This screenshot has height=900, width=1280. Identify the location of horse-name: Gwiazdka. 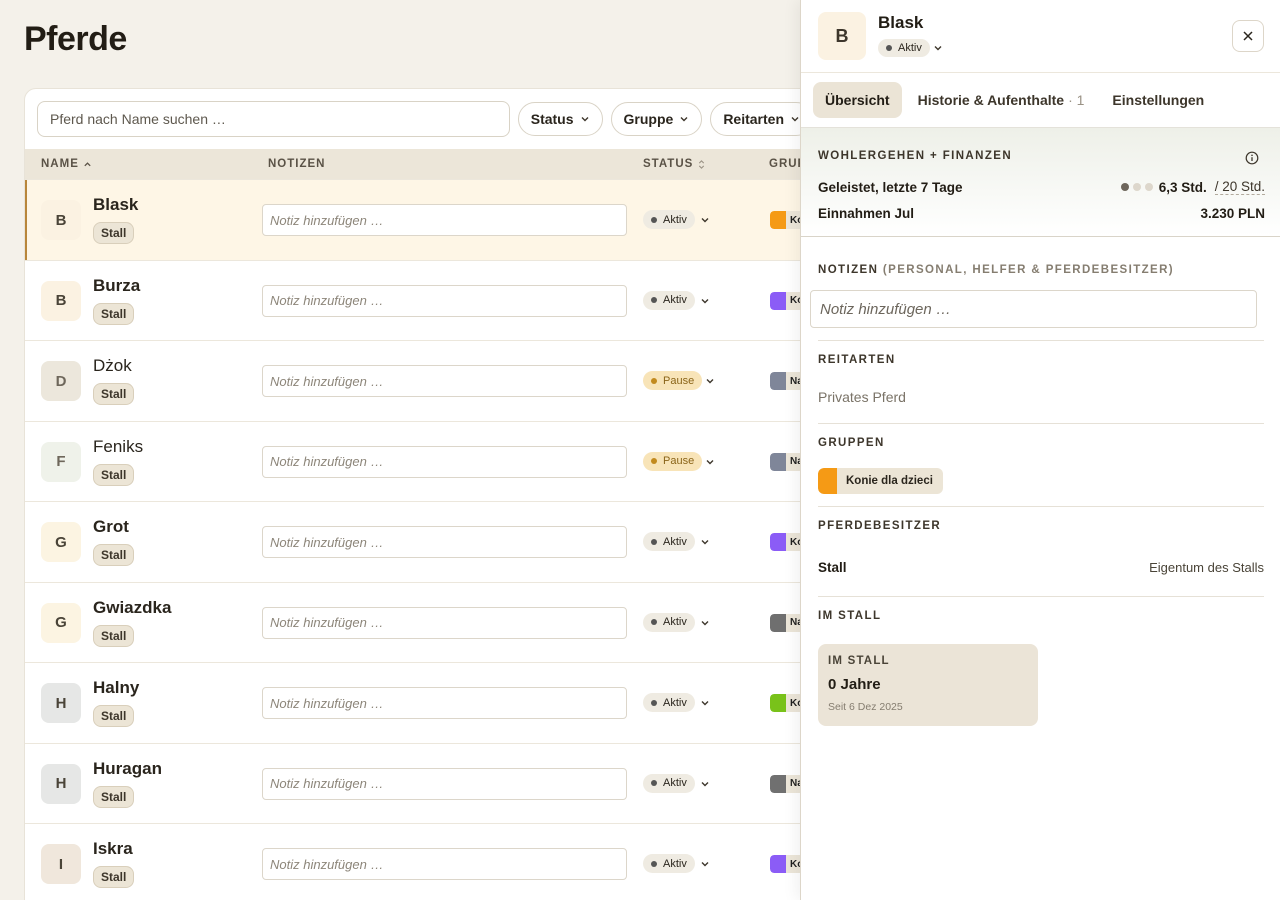
(132, 608).